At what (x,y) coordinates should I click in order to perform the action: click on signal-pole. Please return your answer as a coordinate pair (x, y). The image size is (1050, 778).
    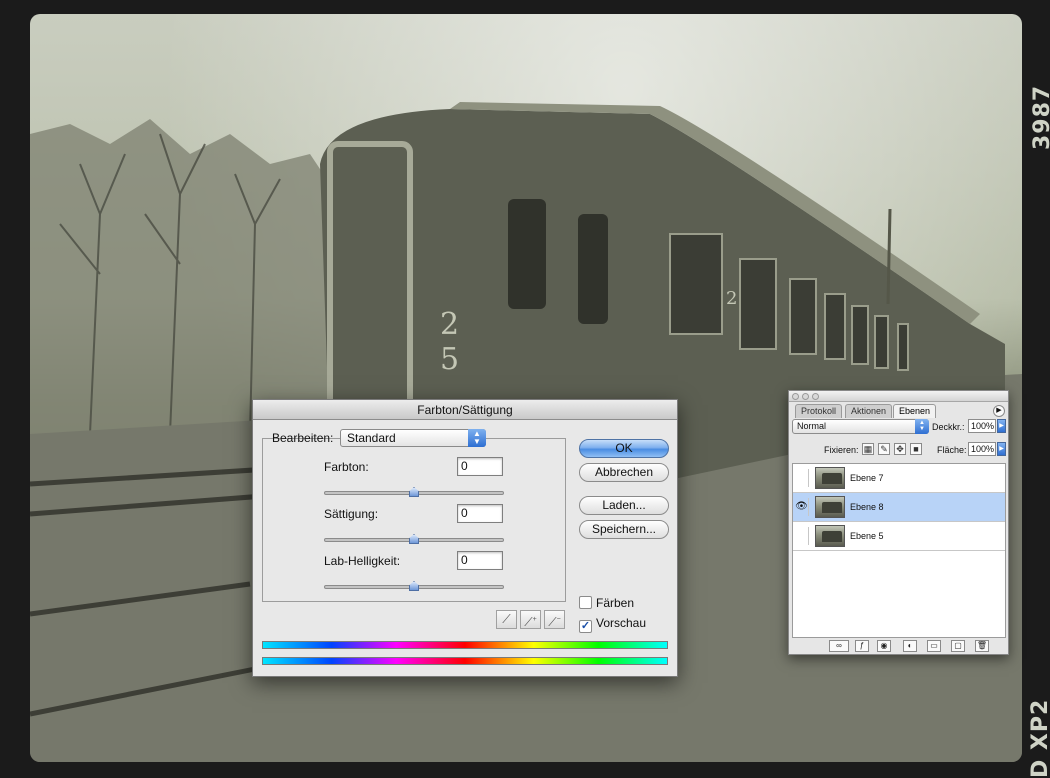
    Looking at the image, I should click on (889, 256).